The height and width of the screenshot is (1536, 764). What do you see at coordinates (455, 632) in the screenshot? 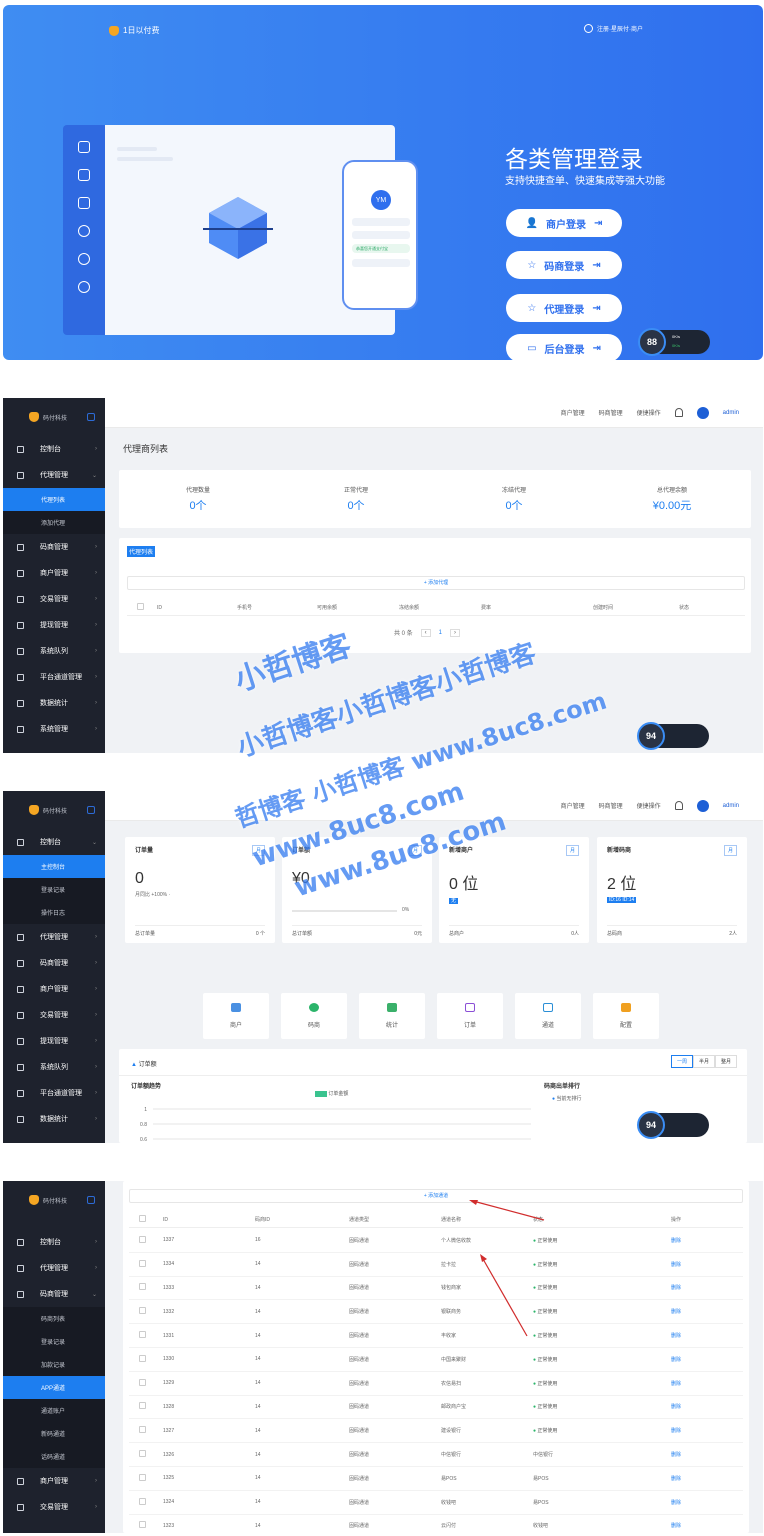
I see `page-next-button: ›` at bounding box center [455, 632].